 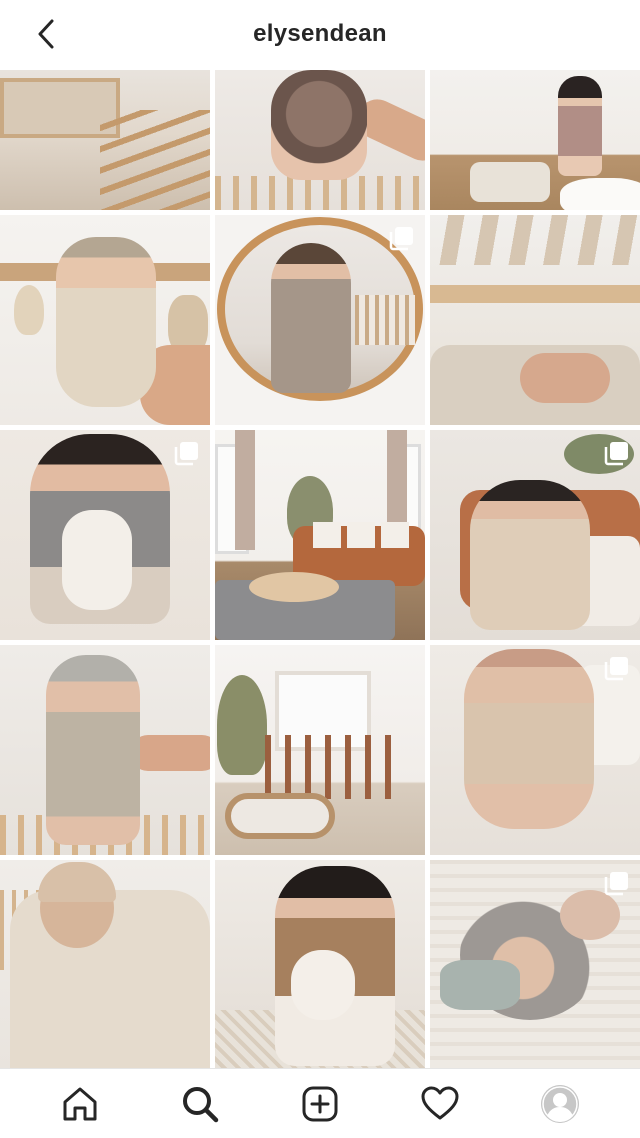 I want to click on bottom-tab-bar, so click(x=320, y=1103).